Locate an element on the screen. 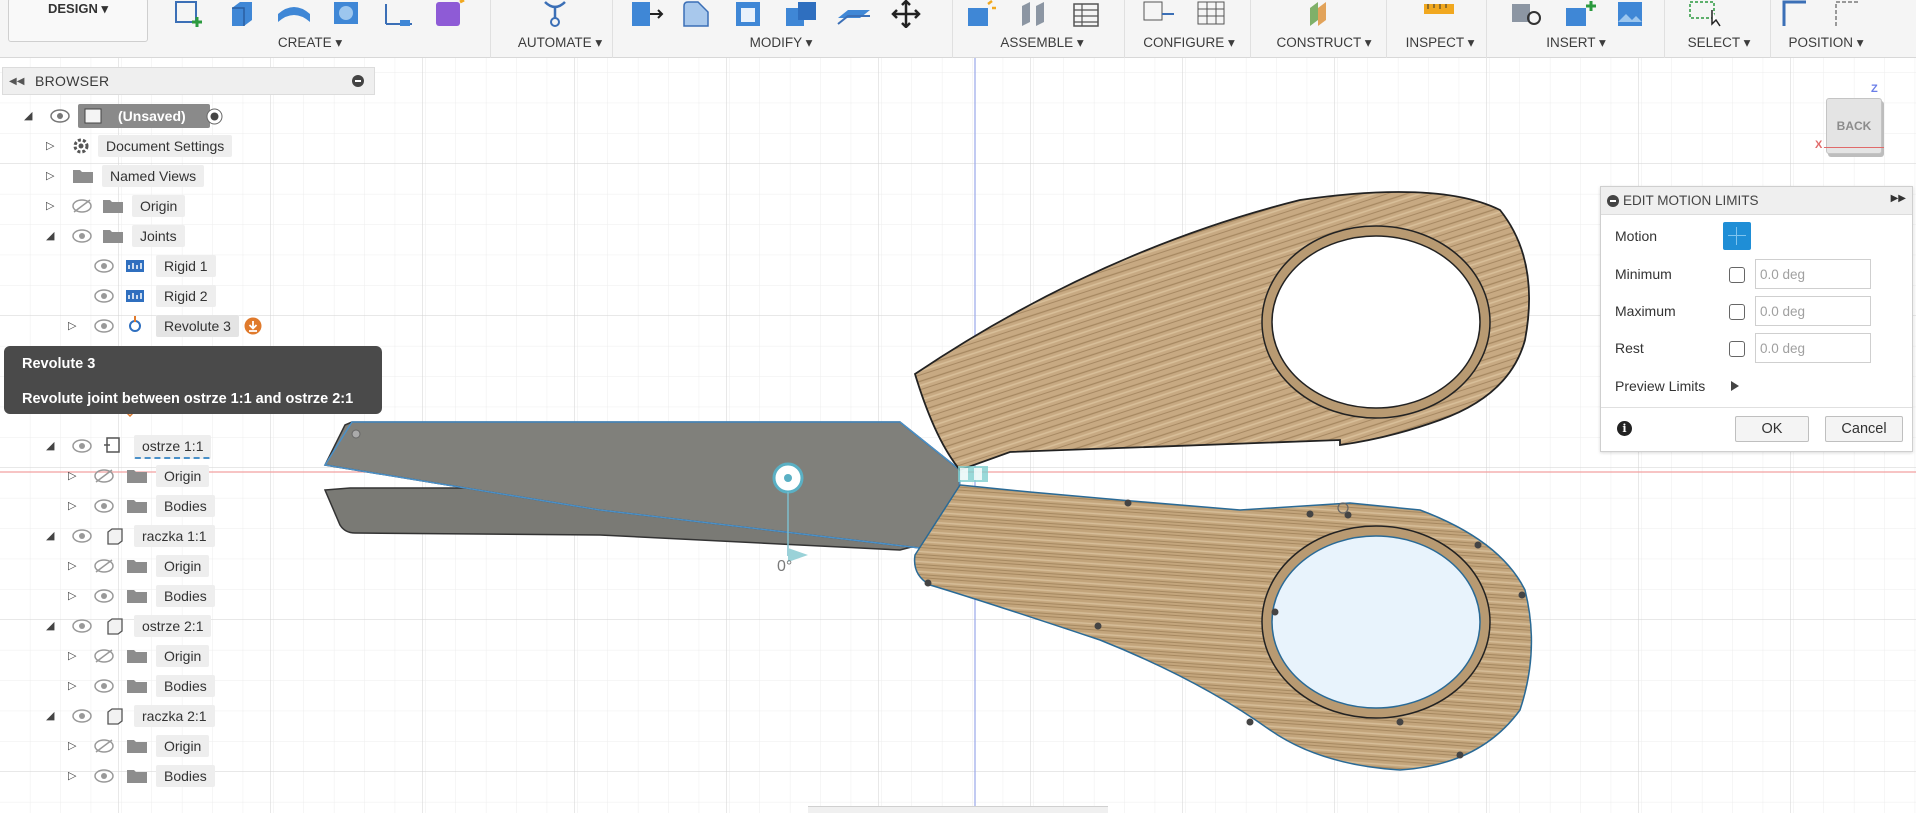  minimum-checkbox is located at coordinates (1737, 275).